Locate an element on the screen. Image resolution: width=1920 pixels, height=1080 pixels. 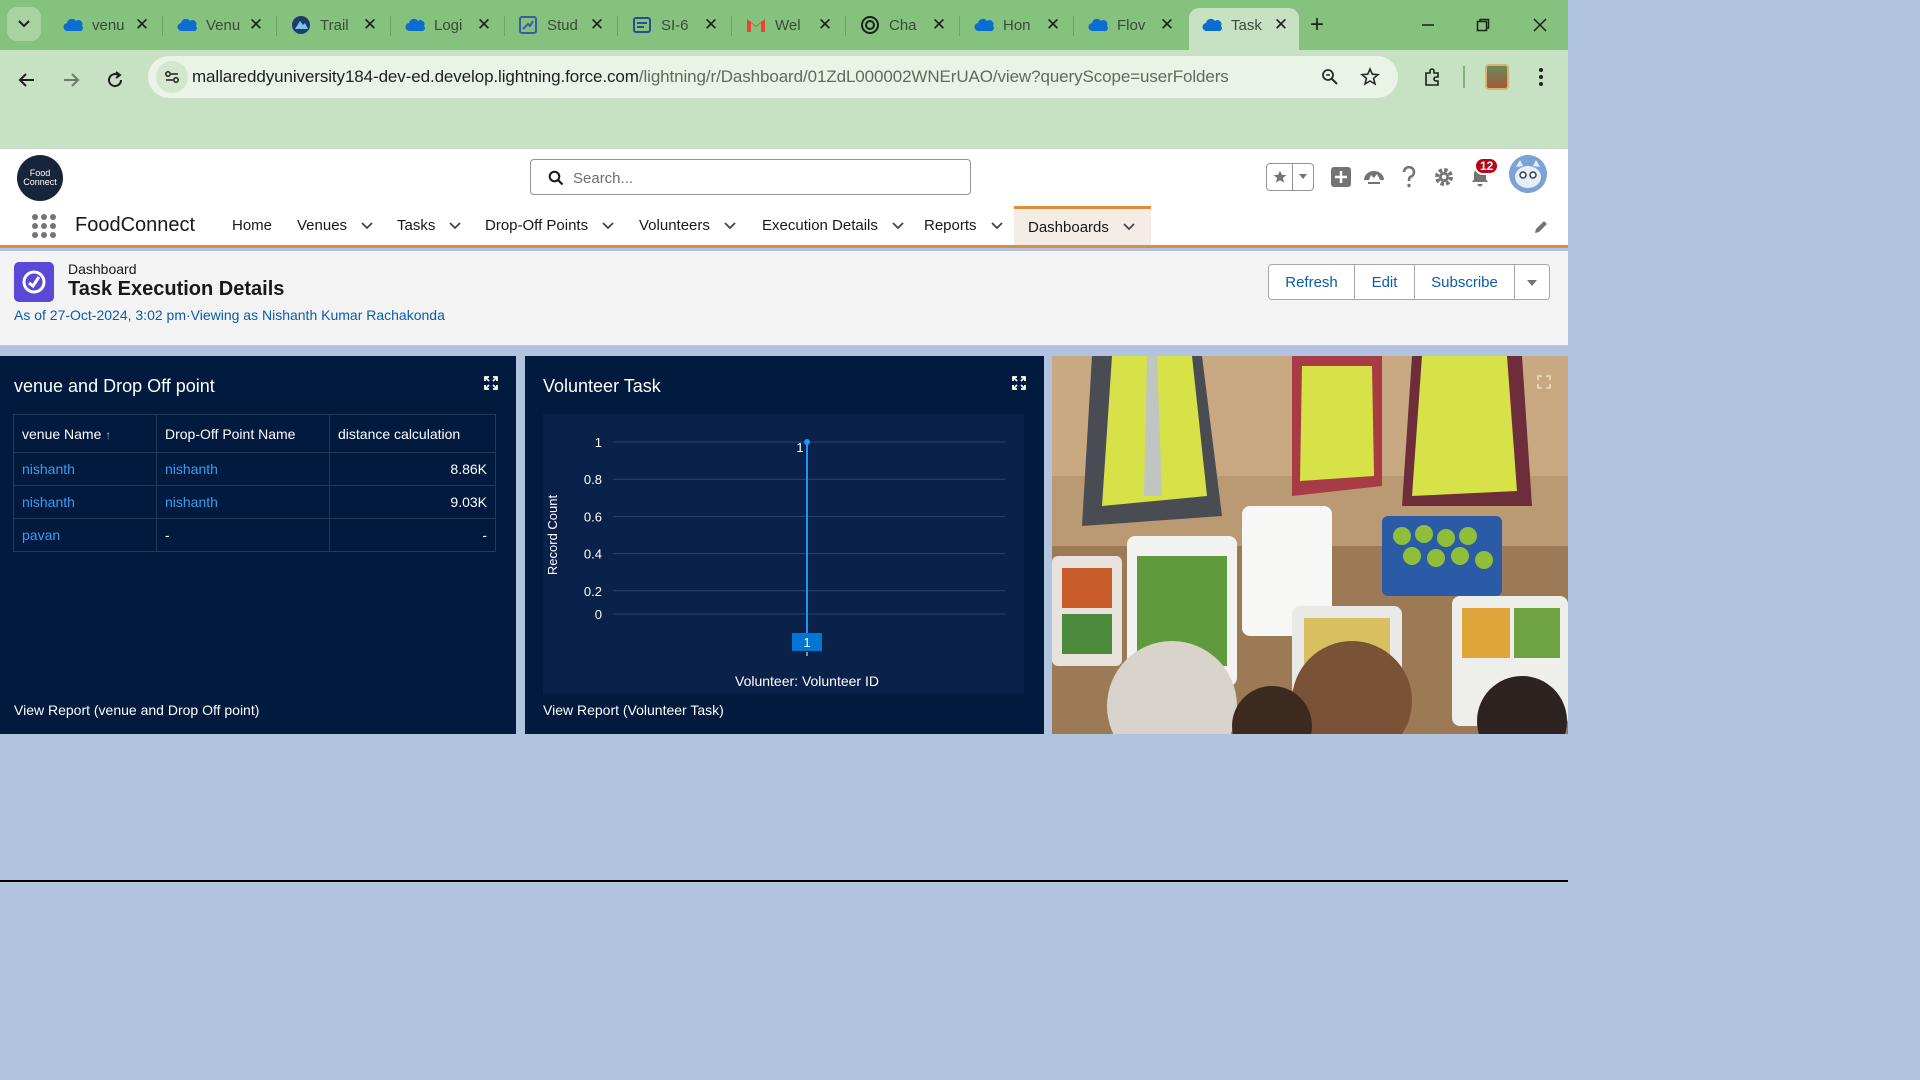
chatgpt-icon is located at coordinates (870, 25).